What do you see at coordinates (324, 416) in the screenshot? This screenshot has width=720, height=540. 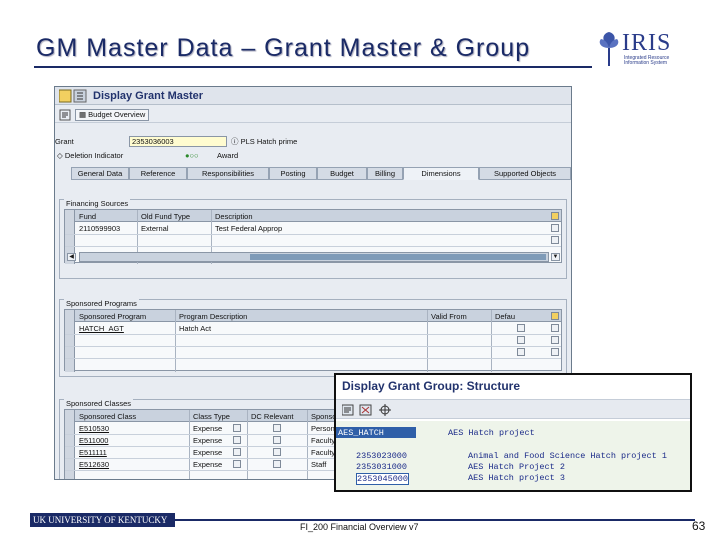 I see `col-sponsor: Sponso` at bounding box center [324, 416].